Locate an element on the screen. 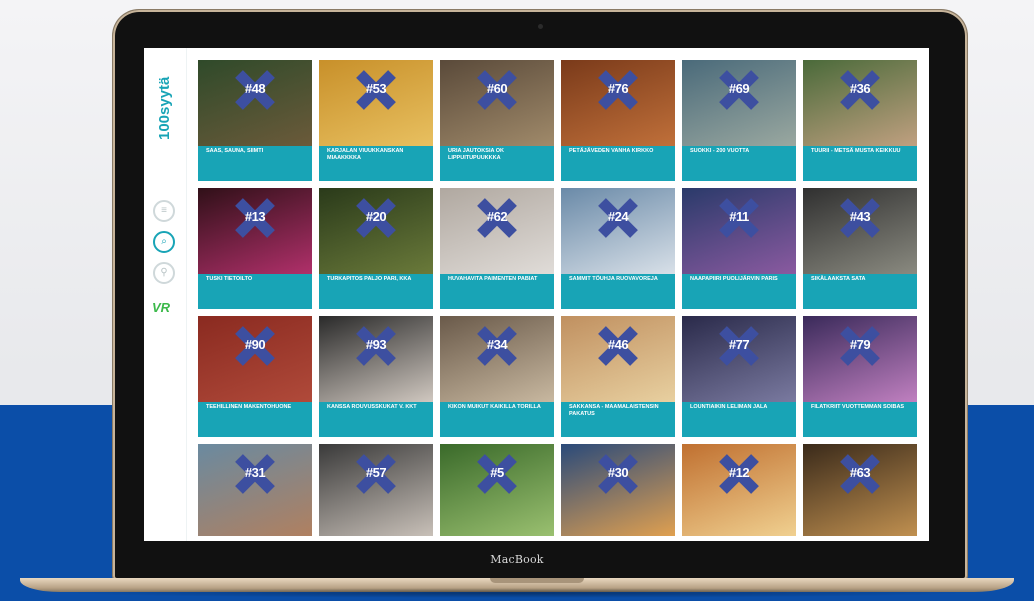 The image size is (1034, 601). reason-number: #57 is located at coordinates (376, 472).